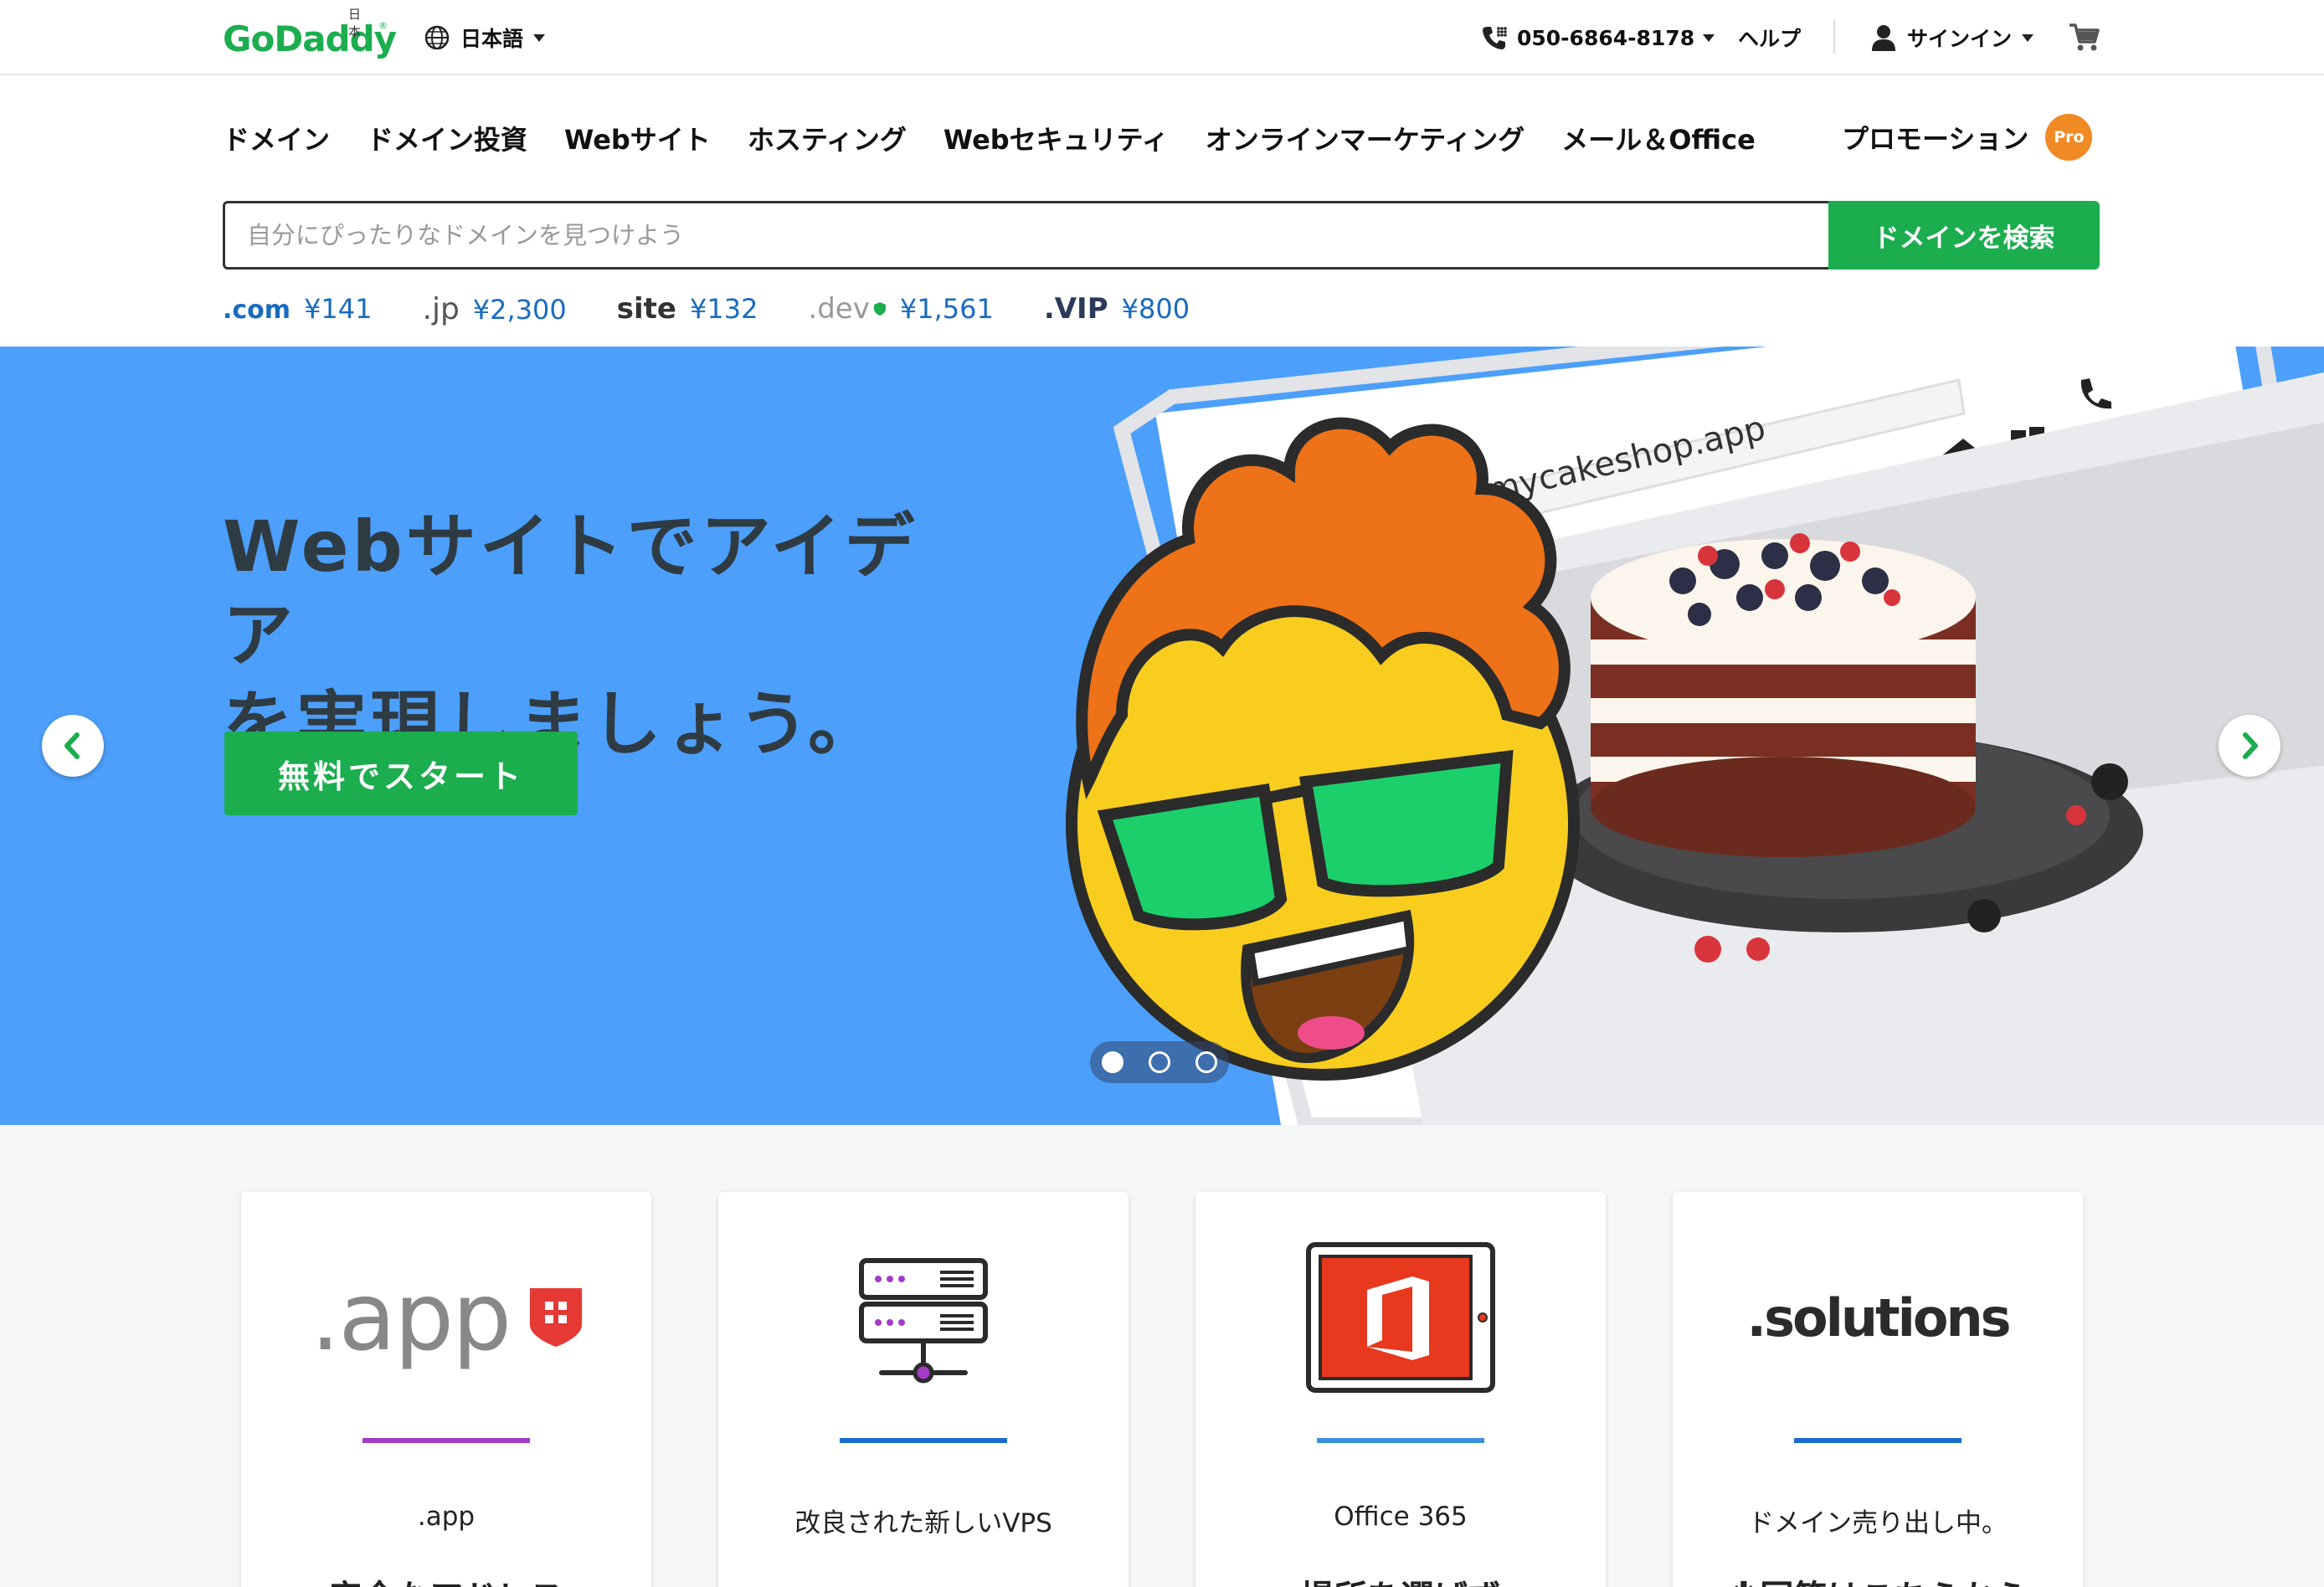 This screenshot has height=1587, width=2324. Describe the element at coordinates (492, 39) in the screenshot. I see `language-label: 日本語` at that location.